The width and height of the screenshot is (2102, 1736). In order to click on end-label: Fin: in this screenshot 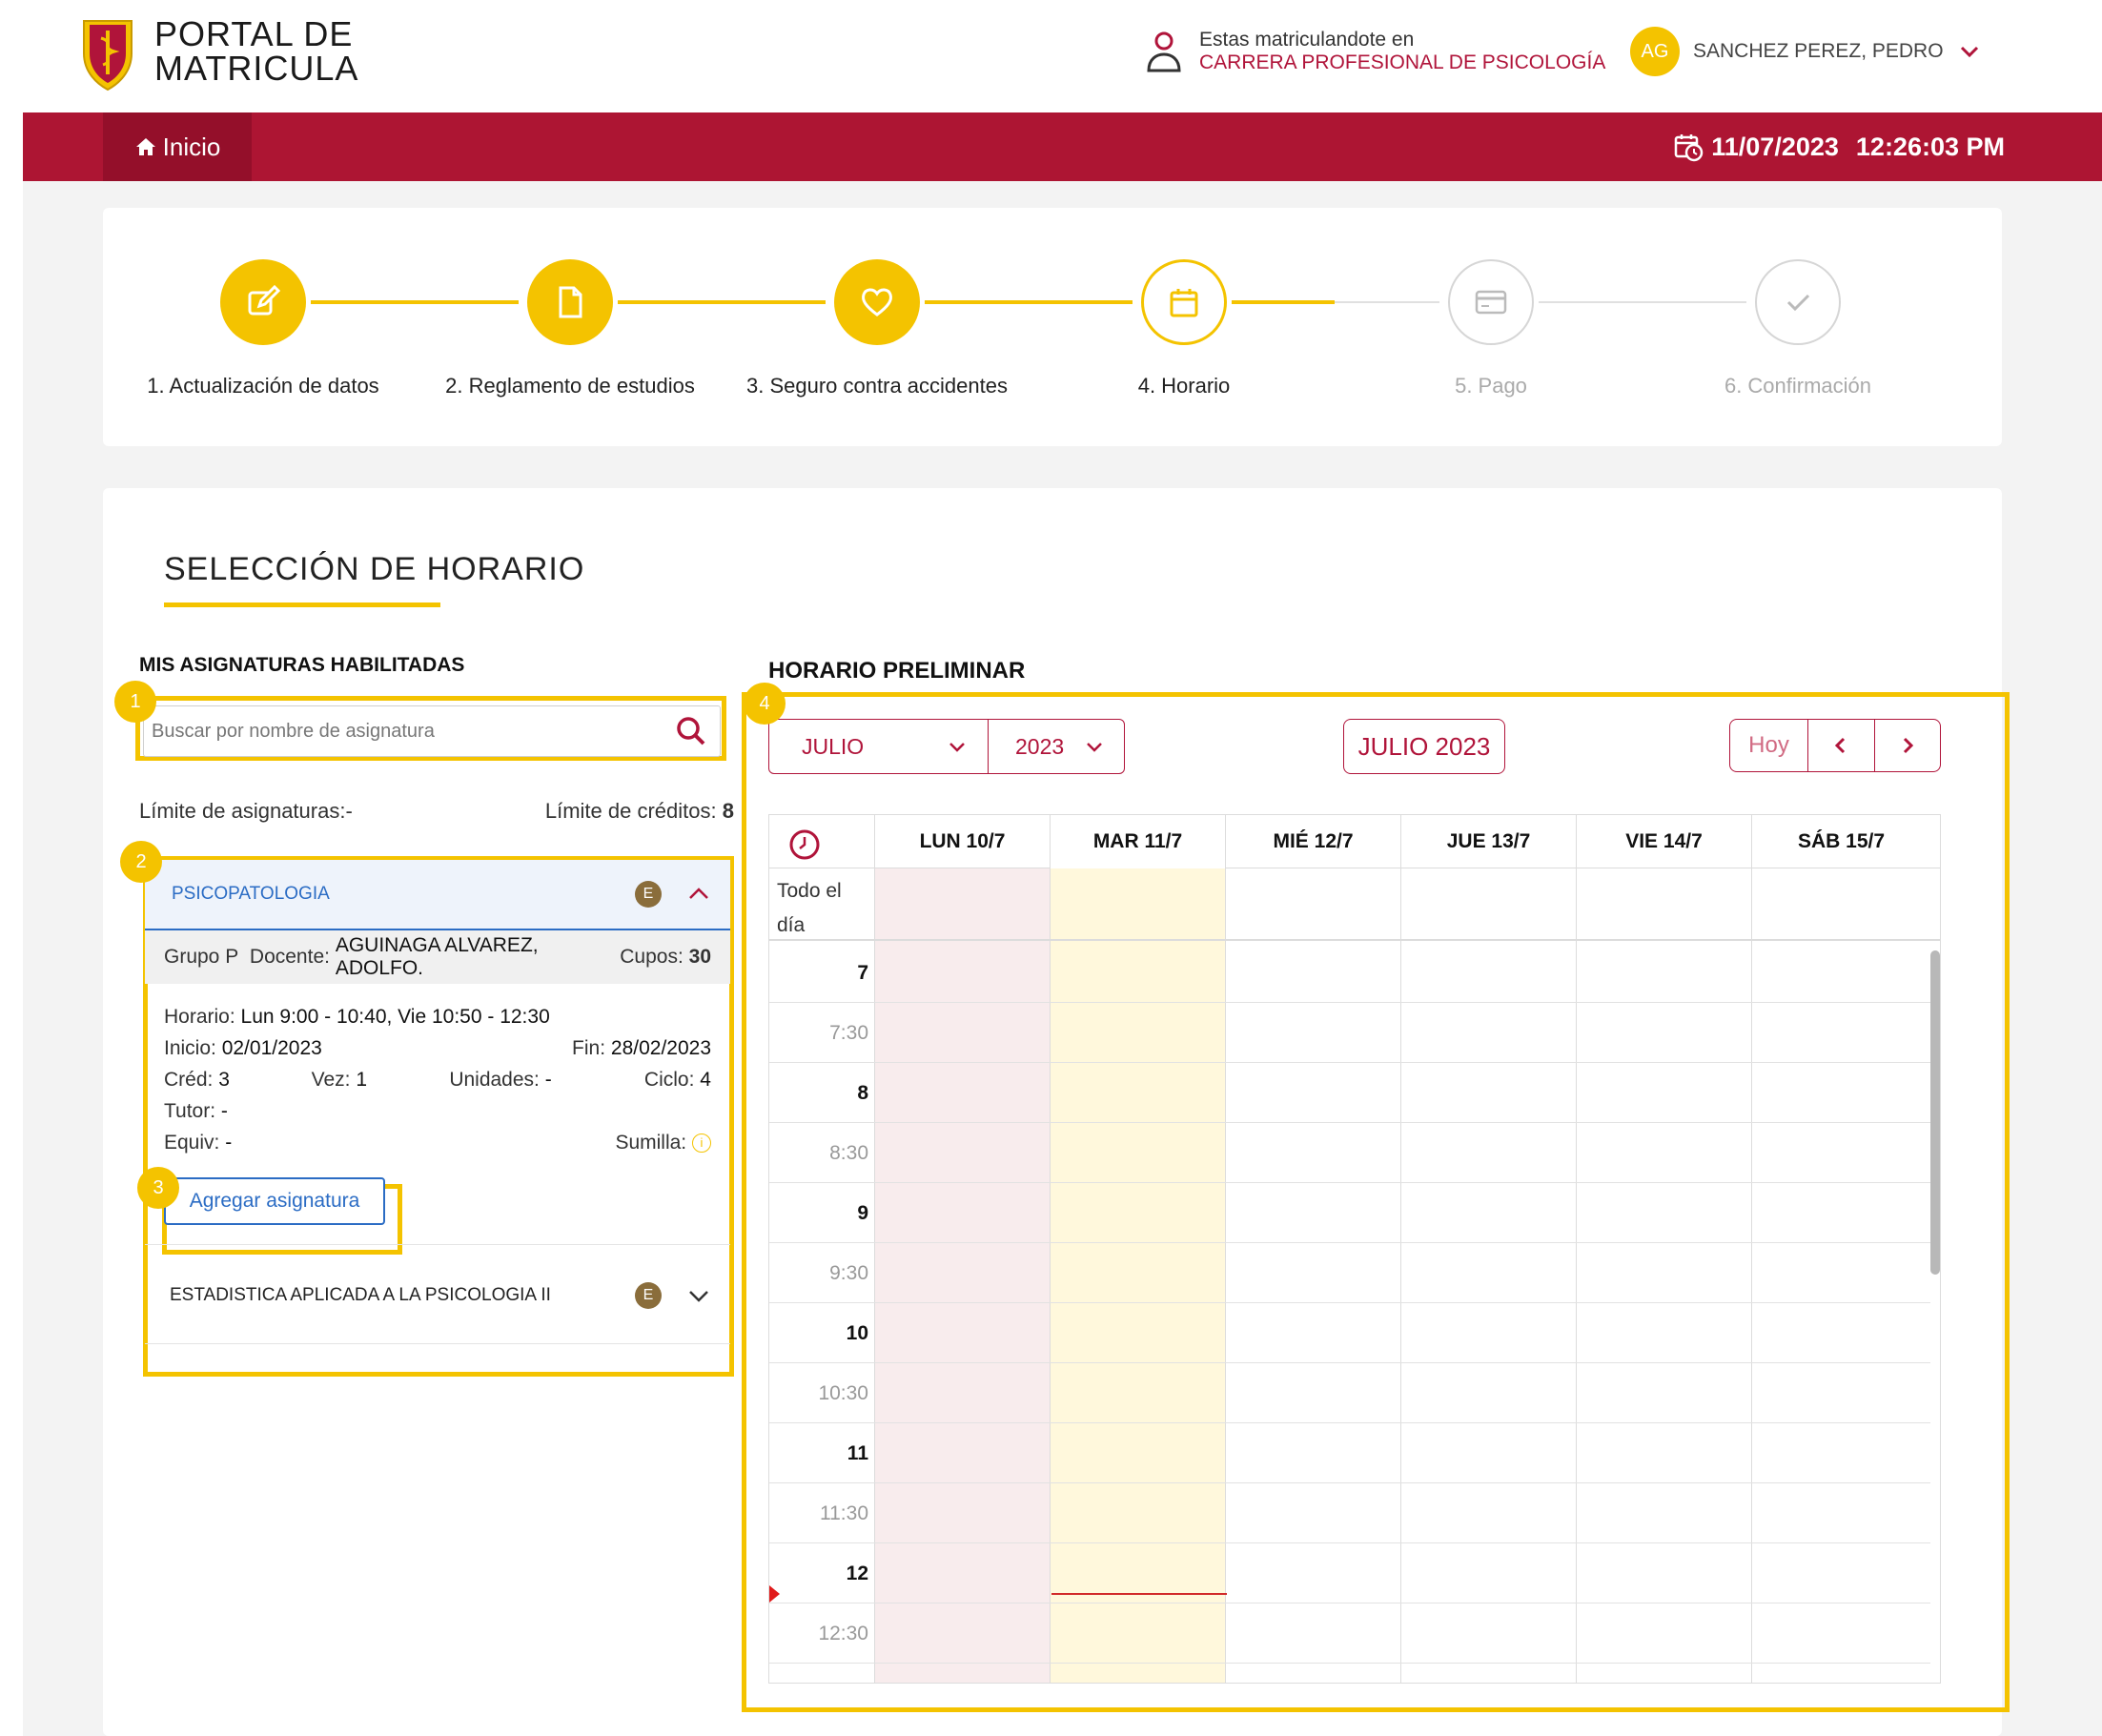, I will do `click(589, 1048)`.